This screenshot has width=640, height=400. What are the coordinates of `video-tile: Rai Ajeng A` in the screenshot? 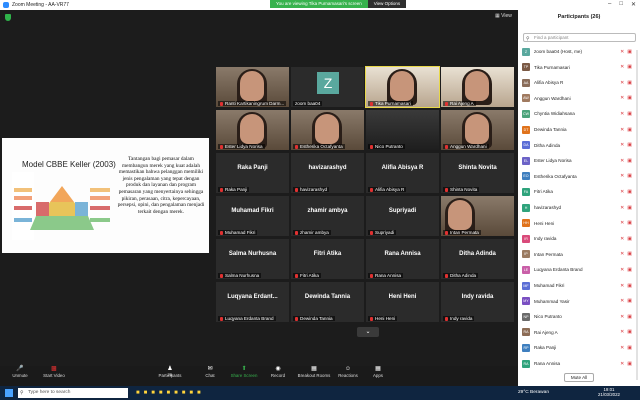 It's located at (477, 87).